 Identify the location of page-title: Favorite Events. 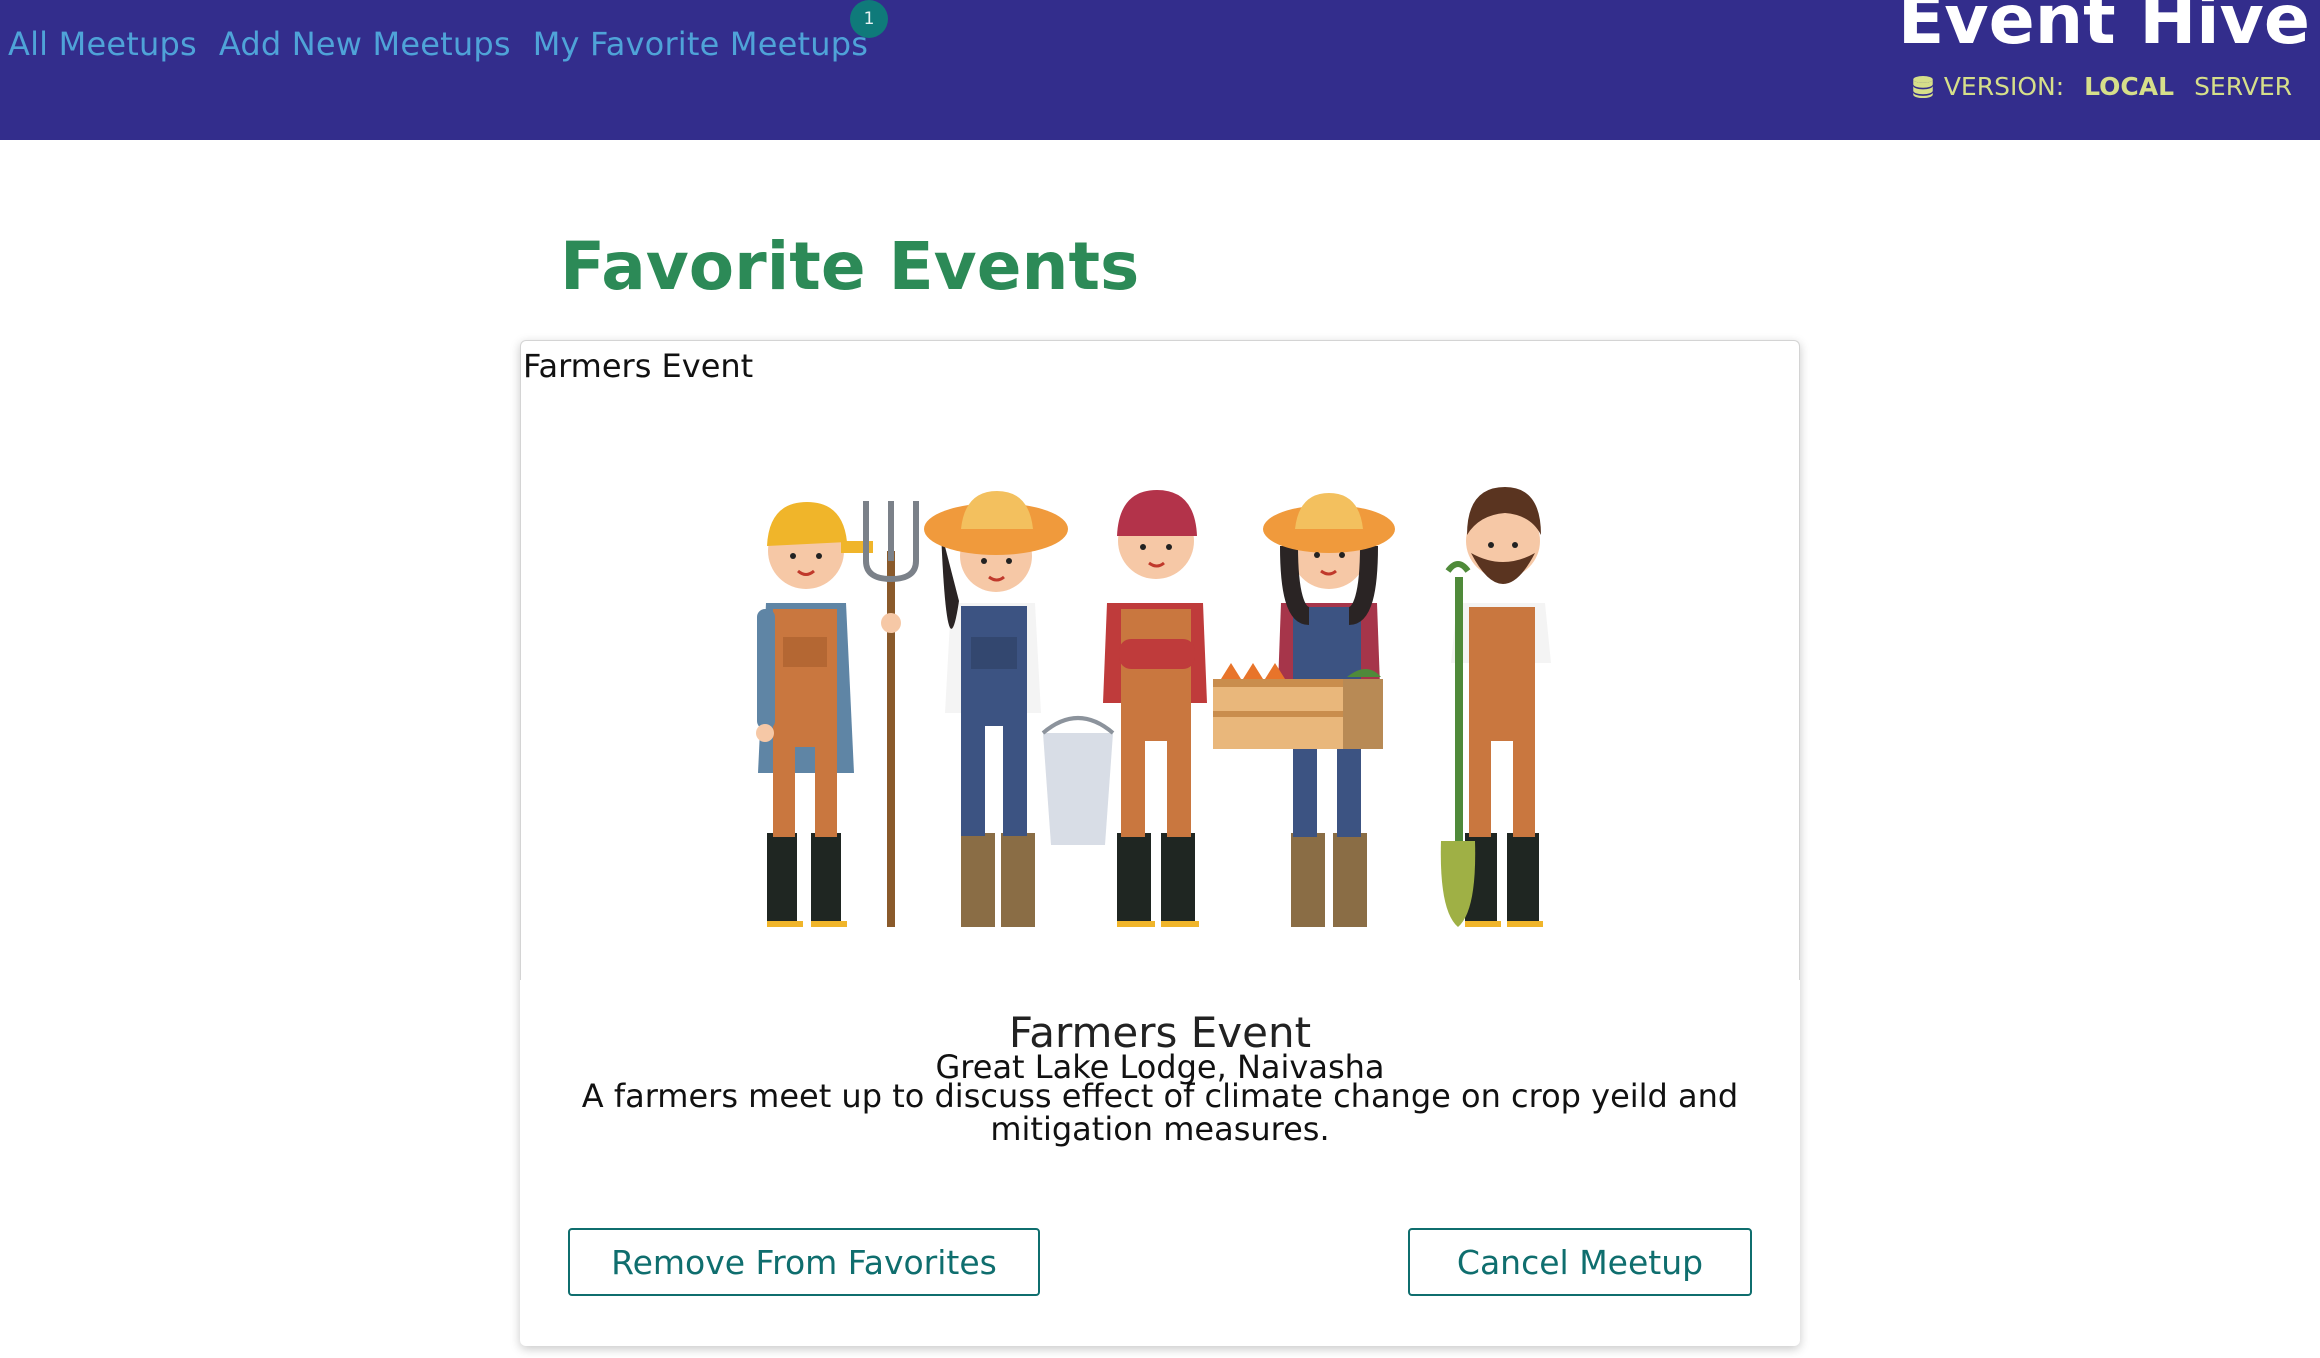
(850, 266).